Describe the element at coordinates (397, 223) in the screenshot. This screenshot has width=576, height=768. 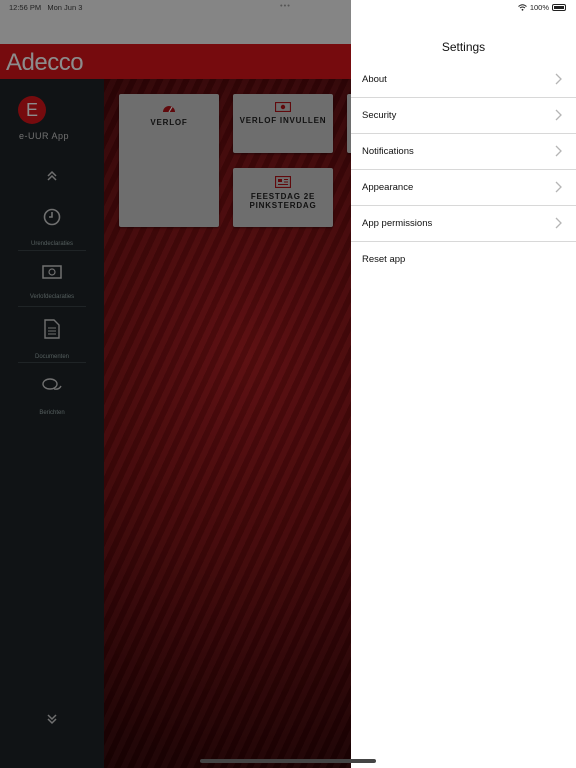
I see `settings-item-label: App permissions` at that location.